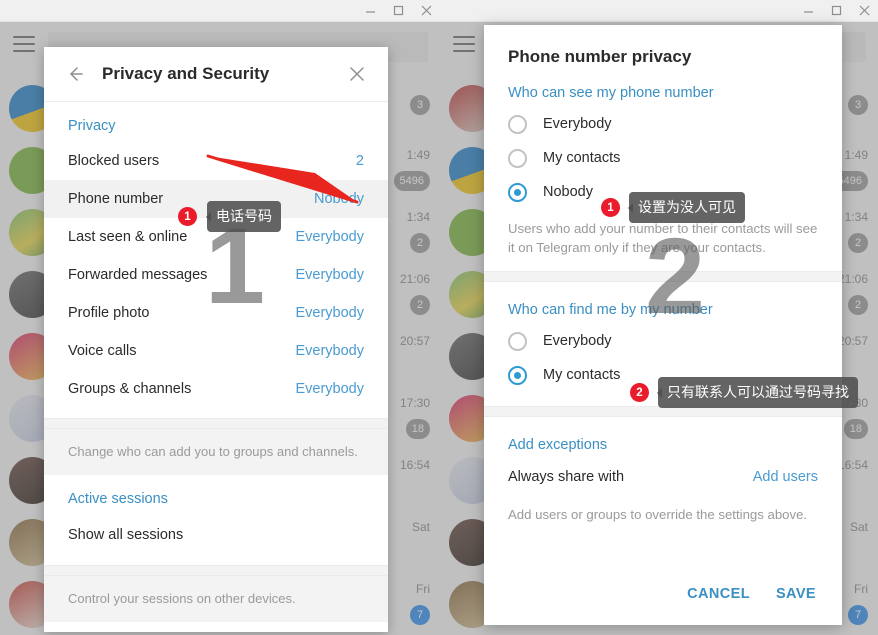 This screenshot has height=635, width=878. What do you see at coordinates (102, 351) in the screenshot?
I see `privacy-row-label: Voice calls` at bounding box center [102, 351].